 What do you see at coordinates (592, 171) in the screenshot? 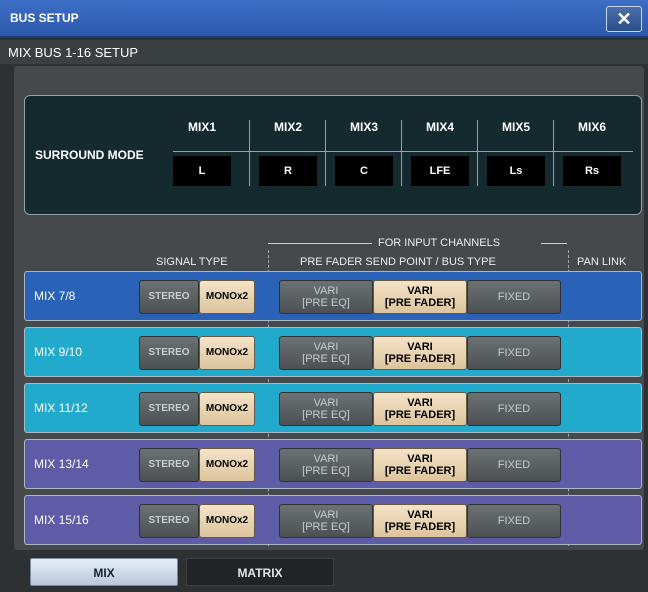
I see `surround-channel-button: Rs` at bounding box center [592, 171].